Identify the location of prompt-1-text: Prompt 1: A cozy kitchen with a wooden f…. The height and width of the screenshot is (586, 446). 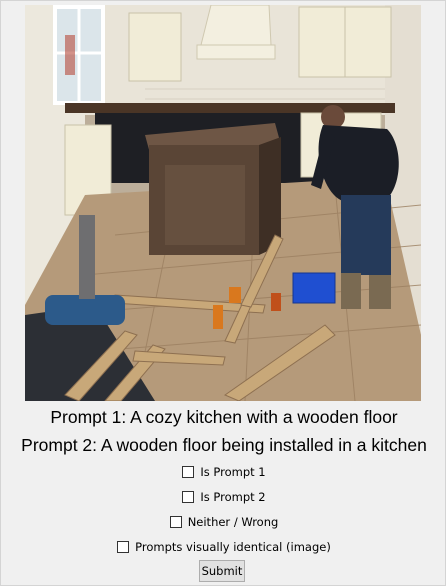
(224, 417).